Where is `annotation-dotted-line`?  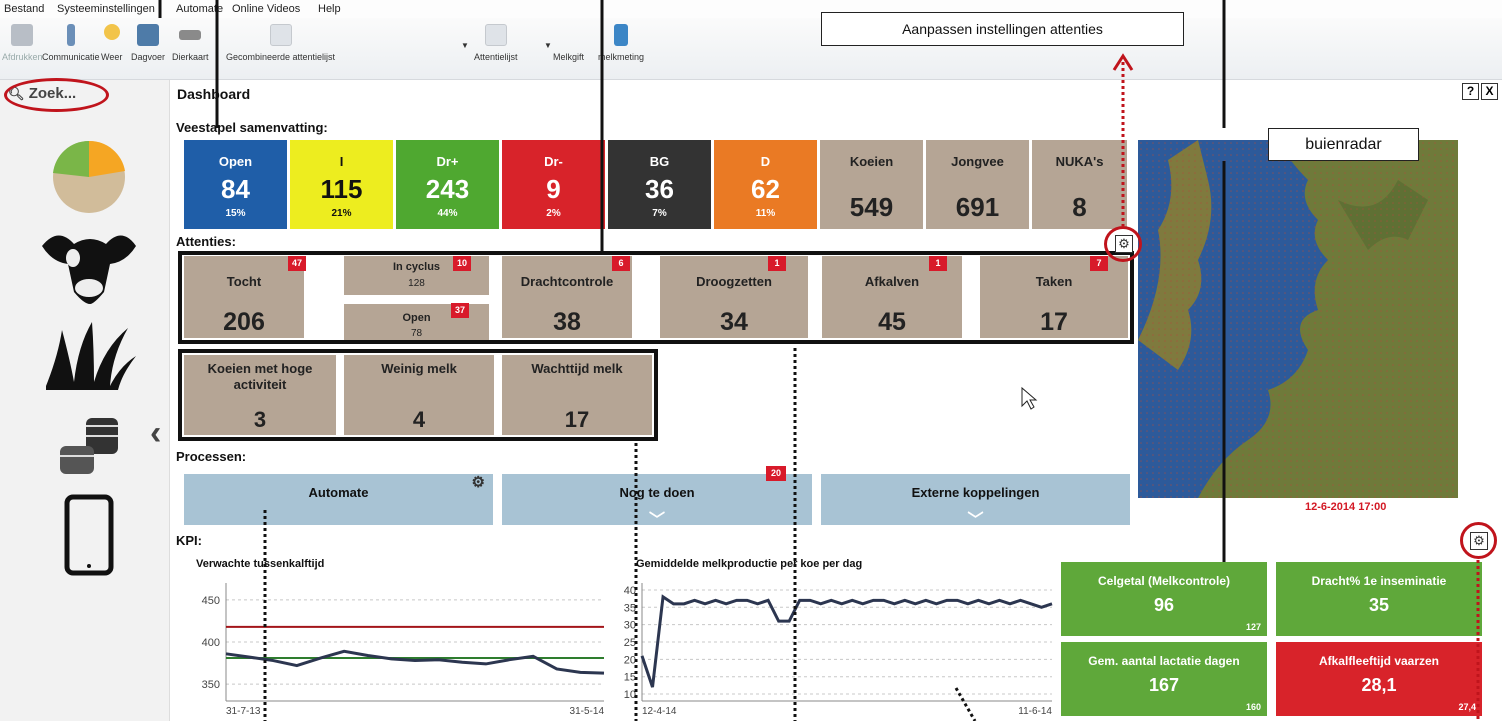
annotation-dotted-line is located at coordinates (965, 704).